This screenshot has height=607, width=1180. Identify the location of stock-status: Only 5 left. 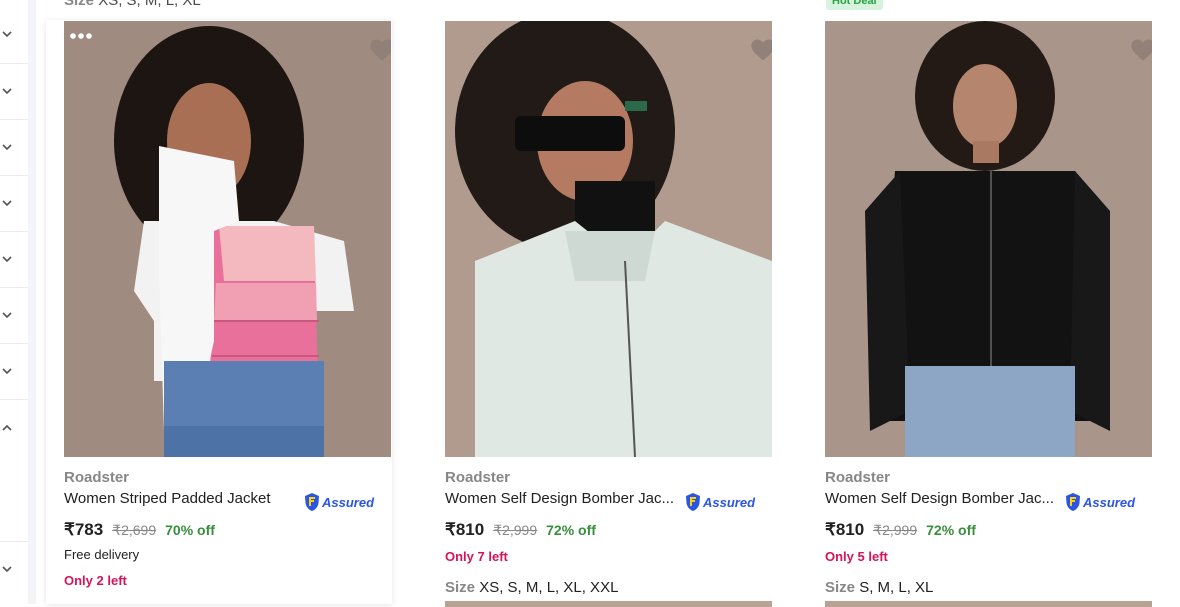
(856, 556).